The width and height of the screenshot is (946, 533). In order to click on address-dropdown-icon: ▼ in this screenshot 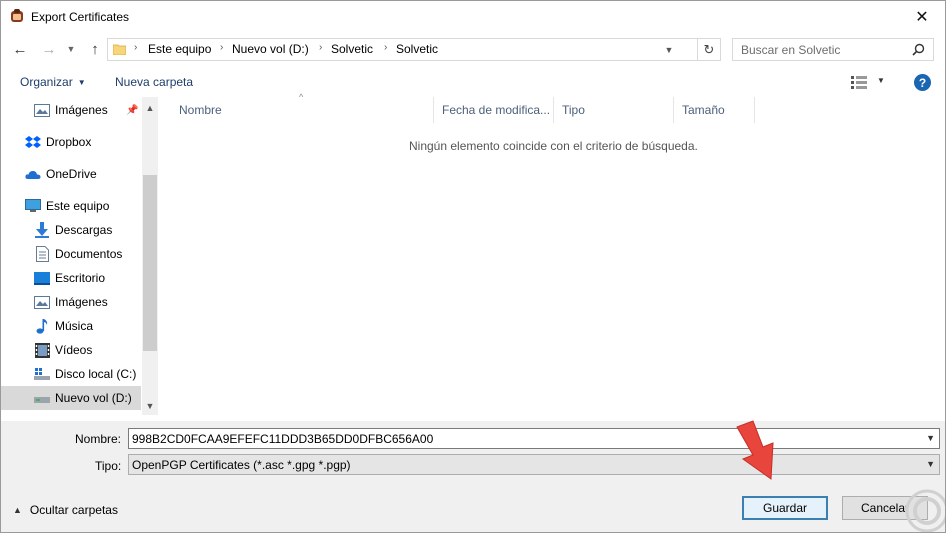, I will do `click(669, 50)`.